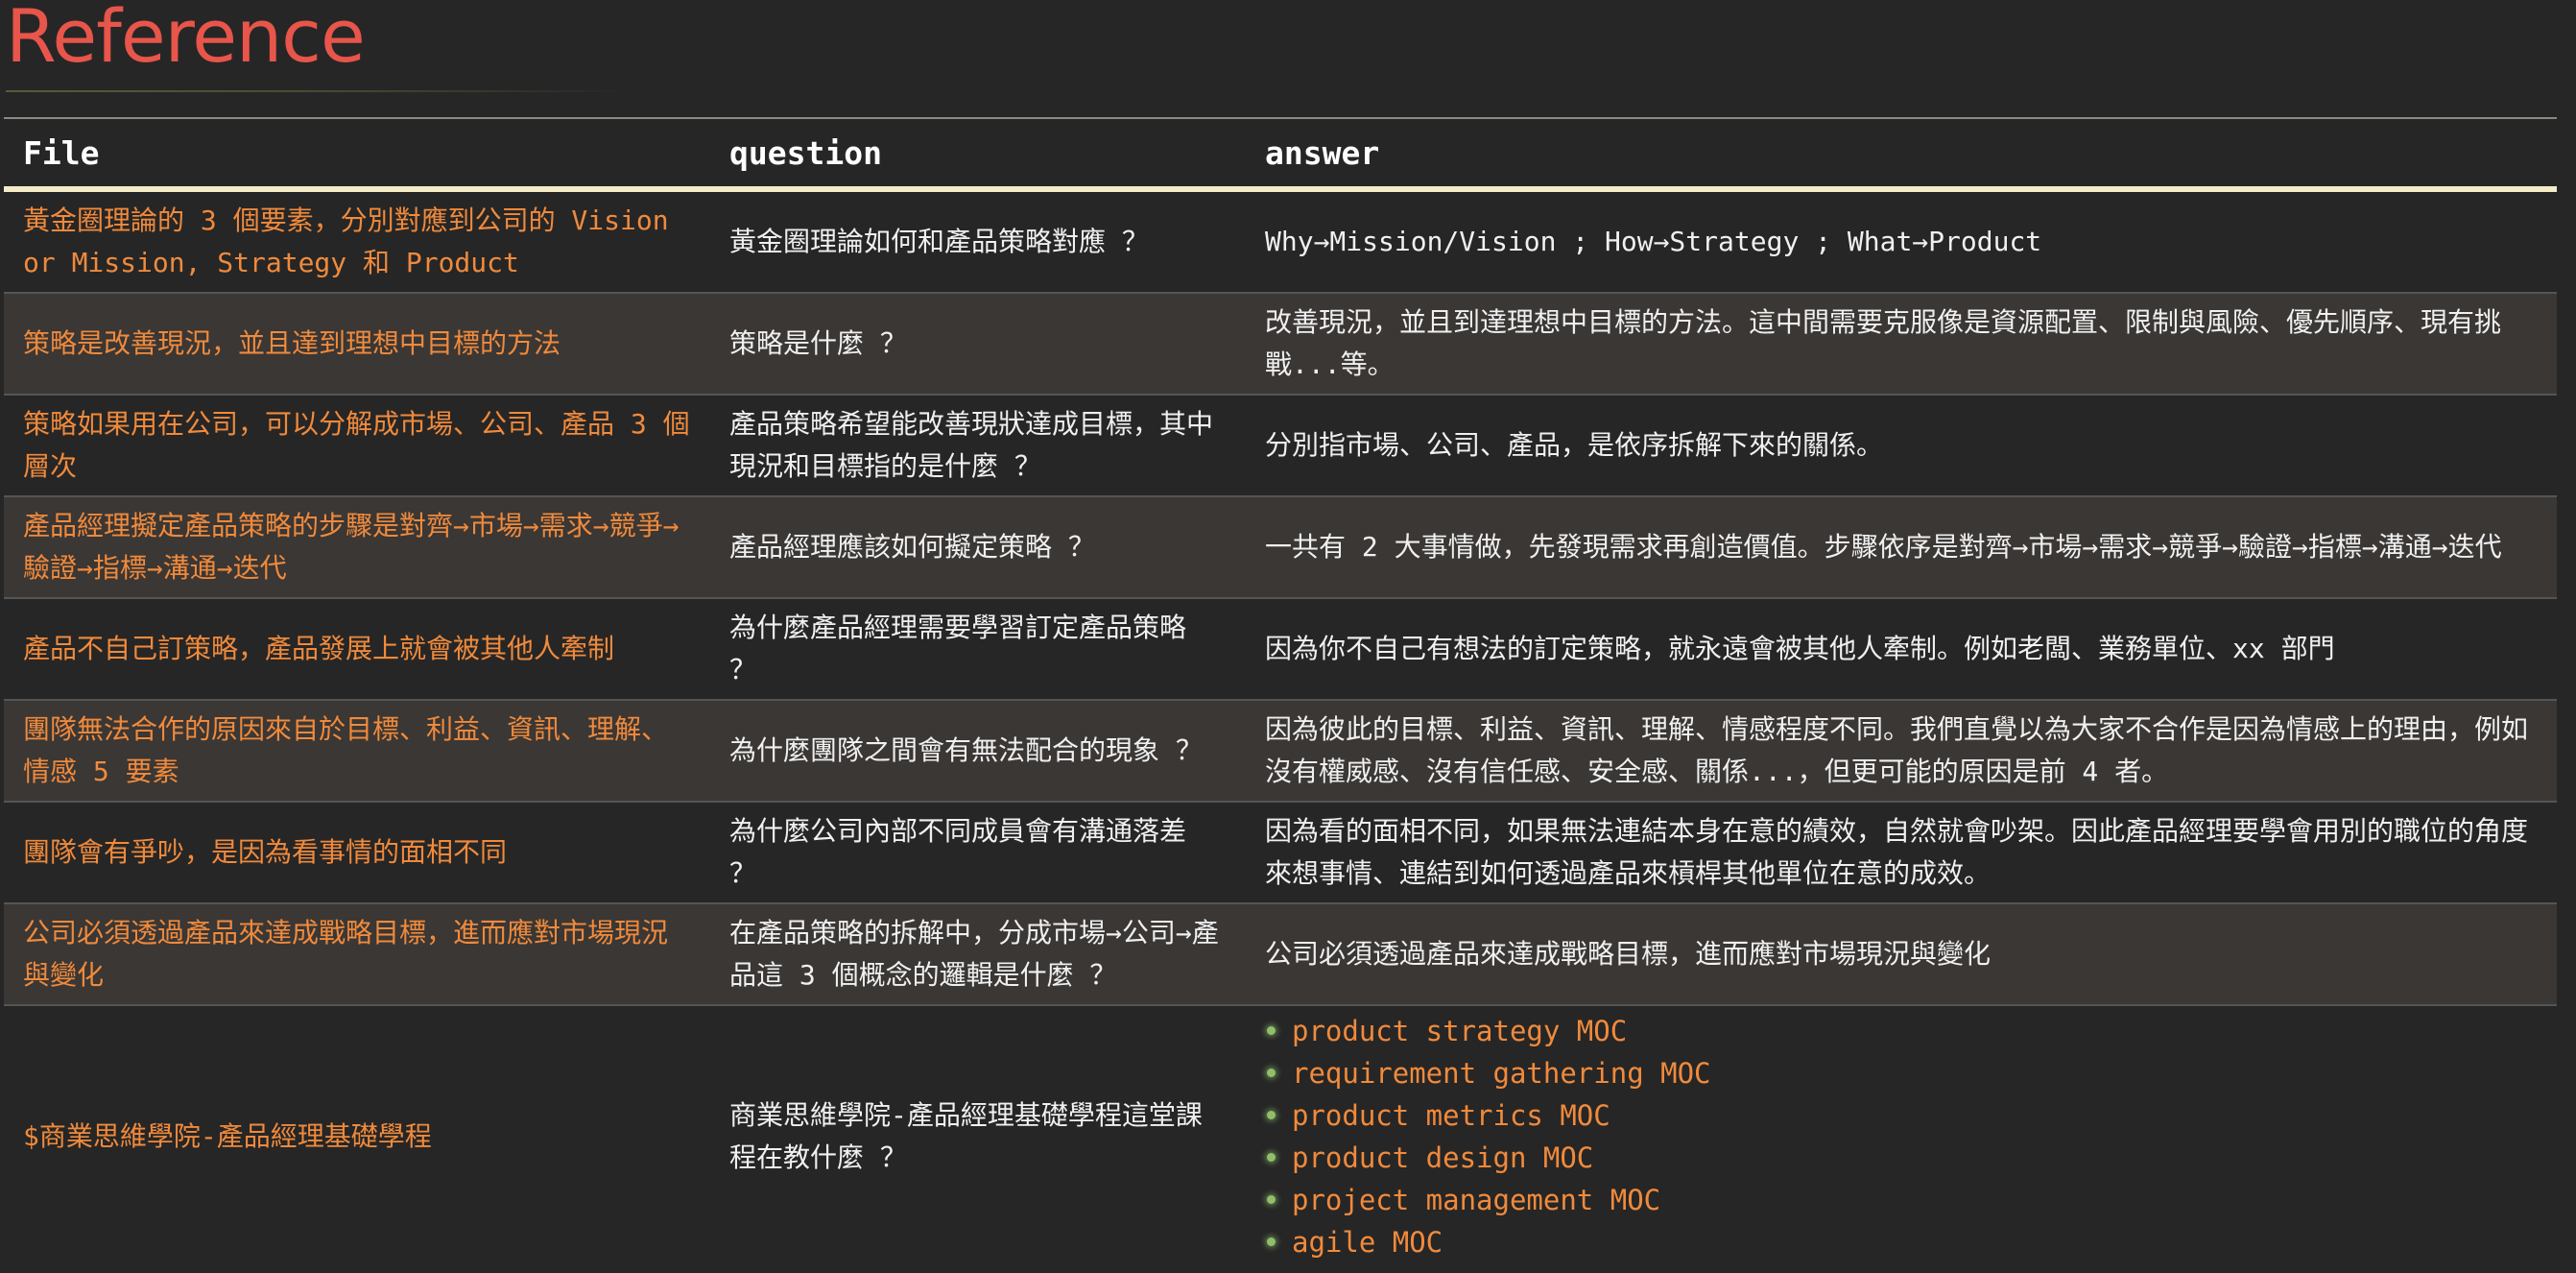  I want to click on table-header-row: File question answer, so click(1280, 153).